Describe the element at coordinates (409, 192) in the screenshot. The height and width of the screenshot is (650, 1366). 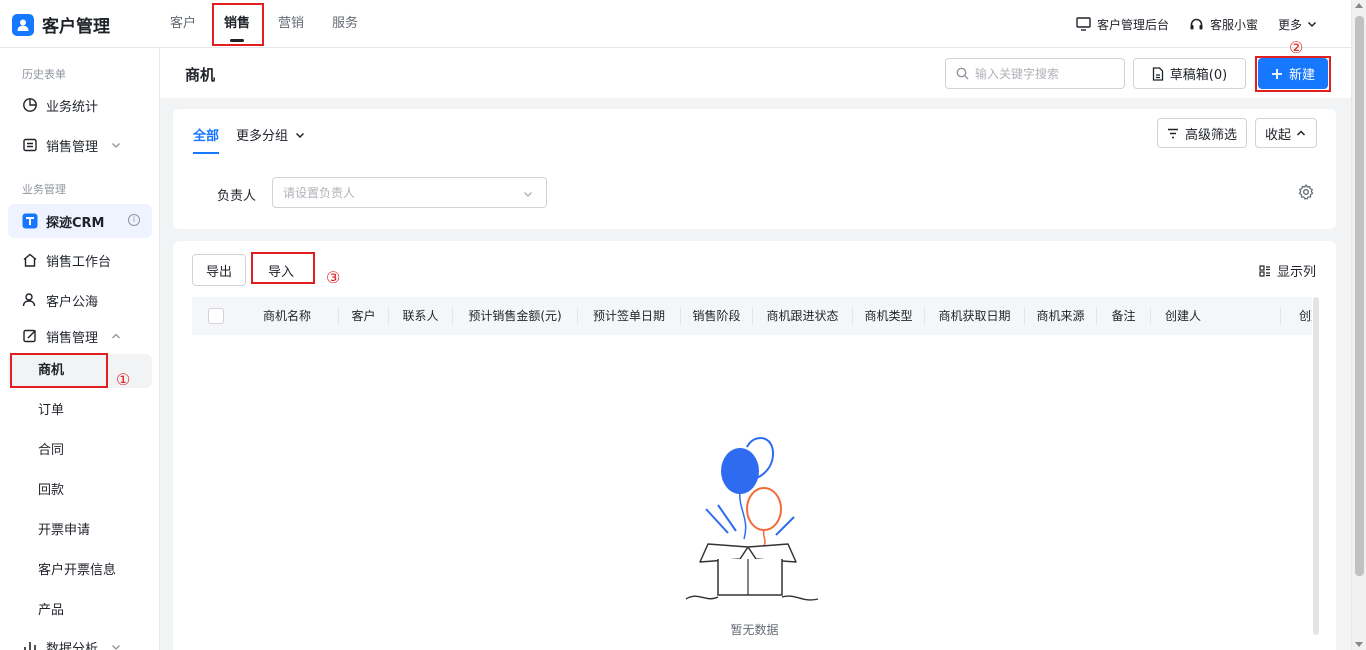
I see `owner-select: 请设置负责人` at that location.